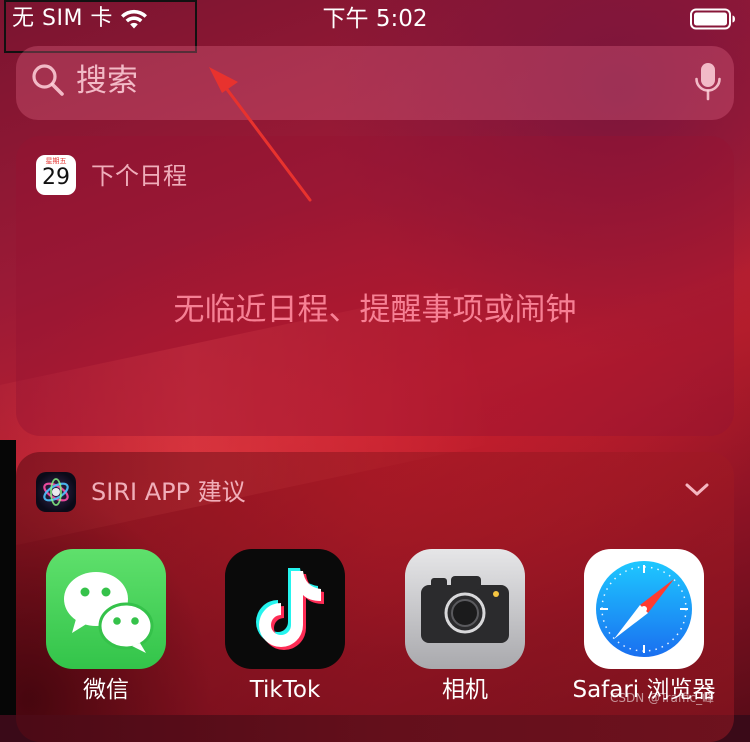 Image resolution: width=750 pixels, height=742 pixels. Describe the element at coordinates (285, 690) in the screenshot. I see `app-label: TikTok` at that location.